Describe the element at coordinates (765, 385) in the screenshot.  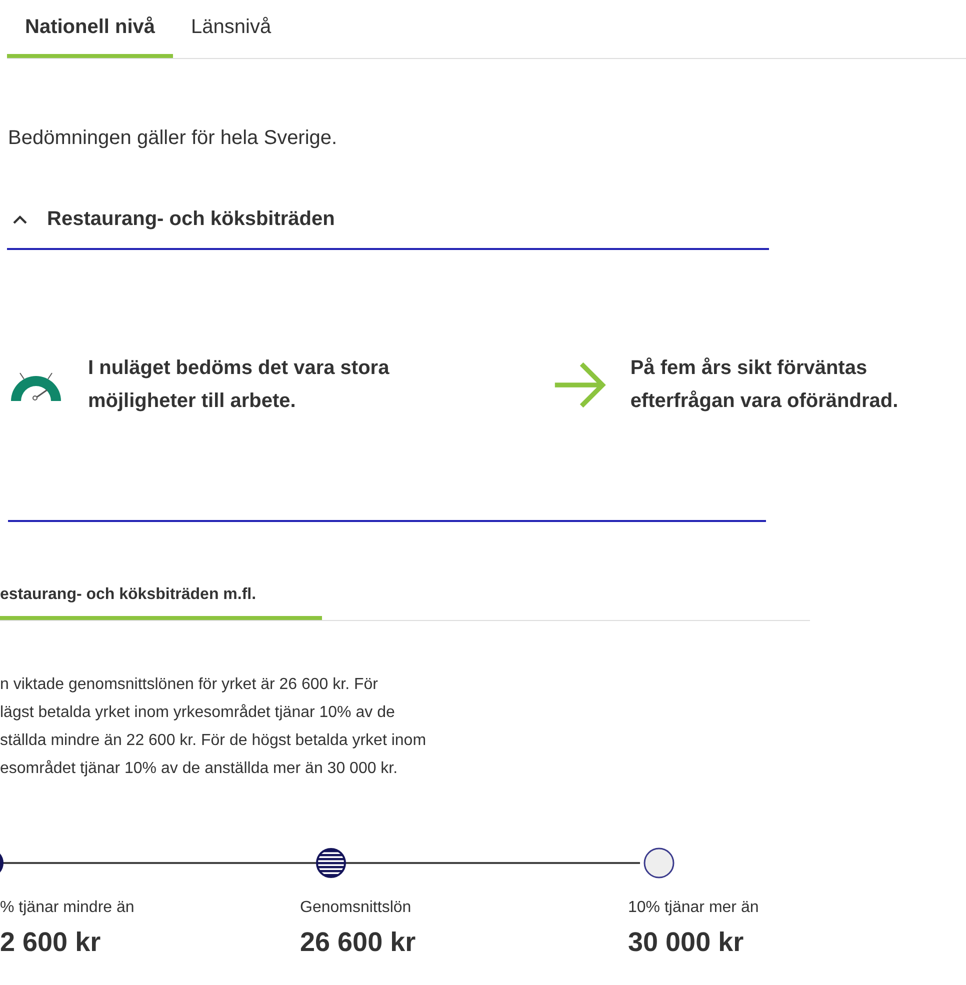
I see `assessment-text: På fem års sikt förväntas efterfrågan vara oförändrad.` at that location.